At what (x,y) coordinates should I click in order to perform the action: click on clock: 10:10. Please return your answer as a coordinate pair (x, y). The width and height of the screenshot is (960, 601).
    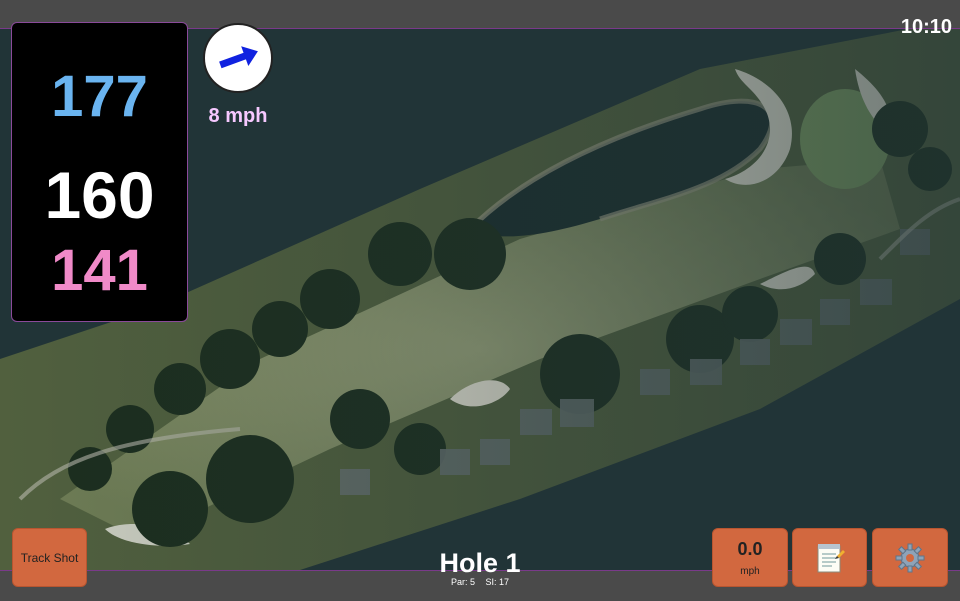
    Looking at the image, I should click on (926, 27).